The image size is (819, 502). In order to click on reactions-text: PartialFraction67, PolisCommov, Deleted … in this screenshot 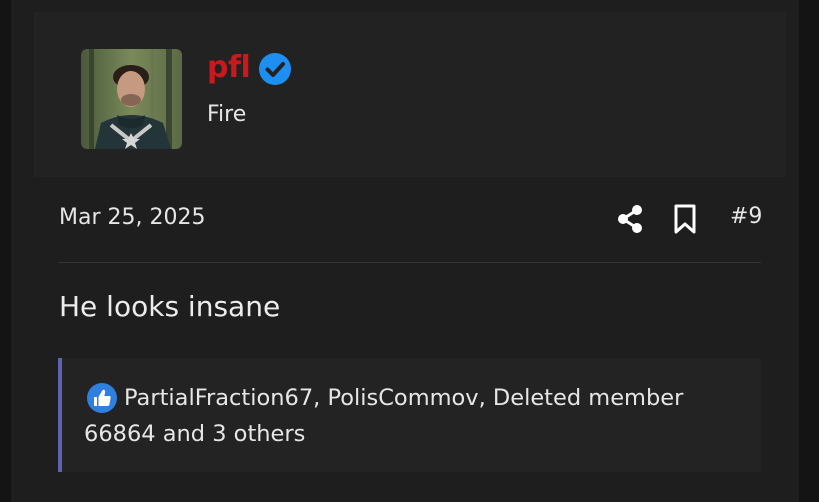, I will do `click(414, 416)`.